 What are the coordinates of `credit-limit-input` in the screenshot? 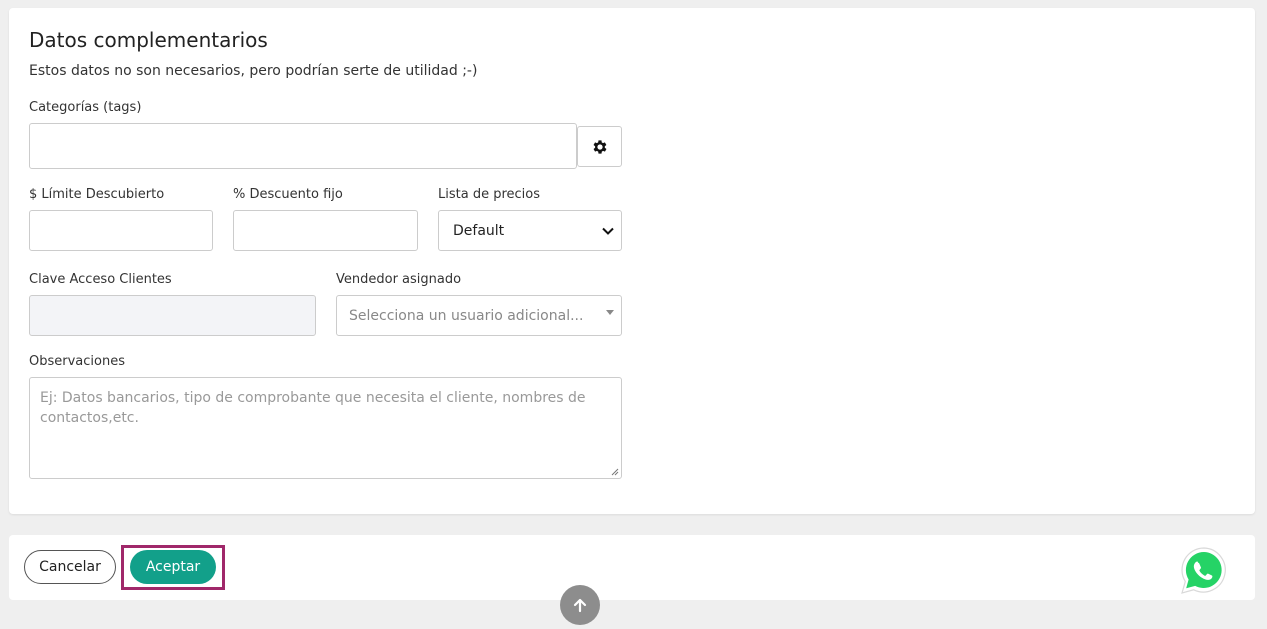 It's located at (121, 230).